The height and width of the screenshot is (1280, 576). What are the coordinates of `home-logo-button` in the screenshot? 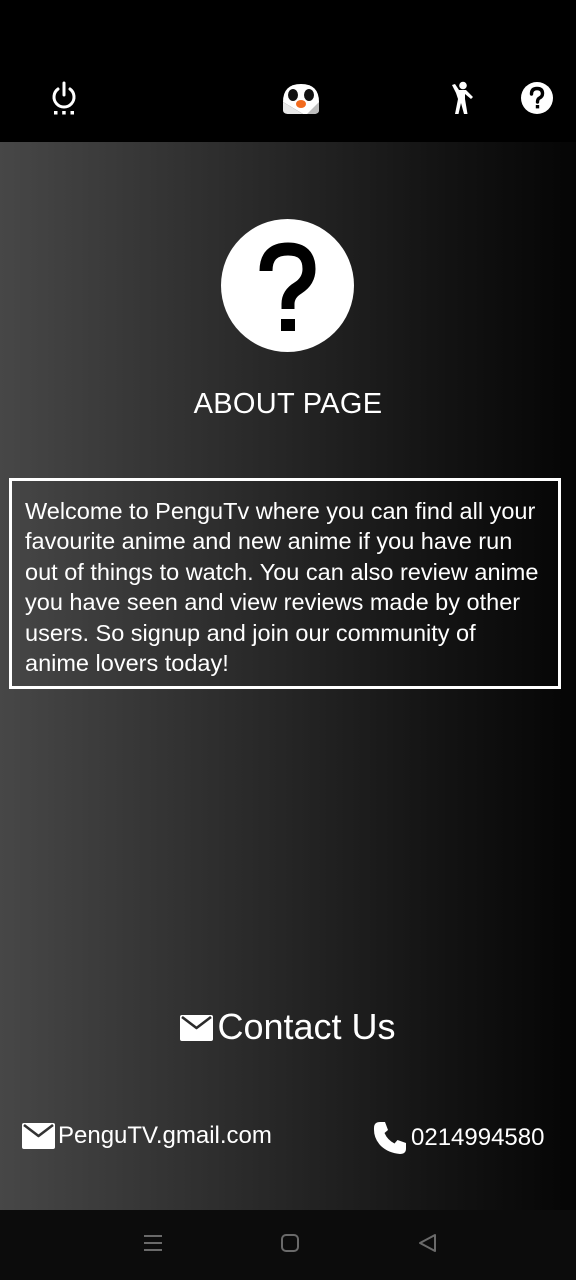 It's located at (301, 100).